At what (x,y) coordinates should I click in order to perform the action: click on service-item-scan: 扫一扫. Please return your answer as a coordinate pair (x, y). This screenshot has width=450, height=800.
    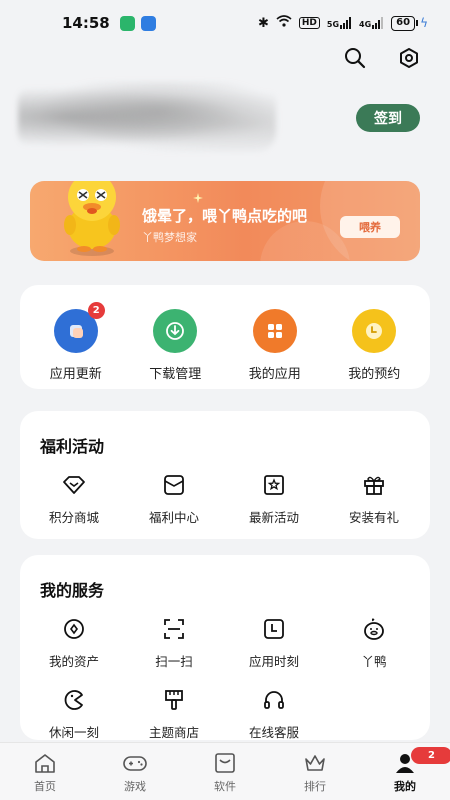
    Looking at the image, I should click on (174, 642).